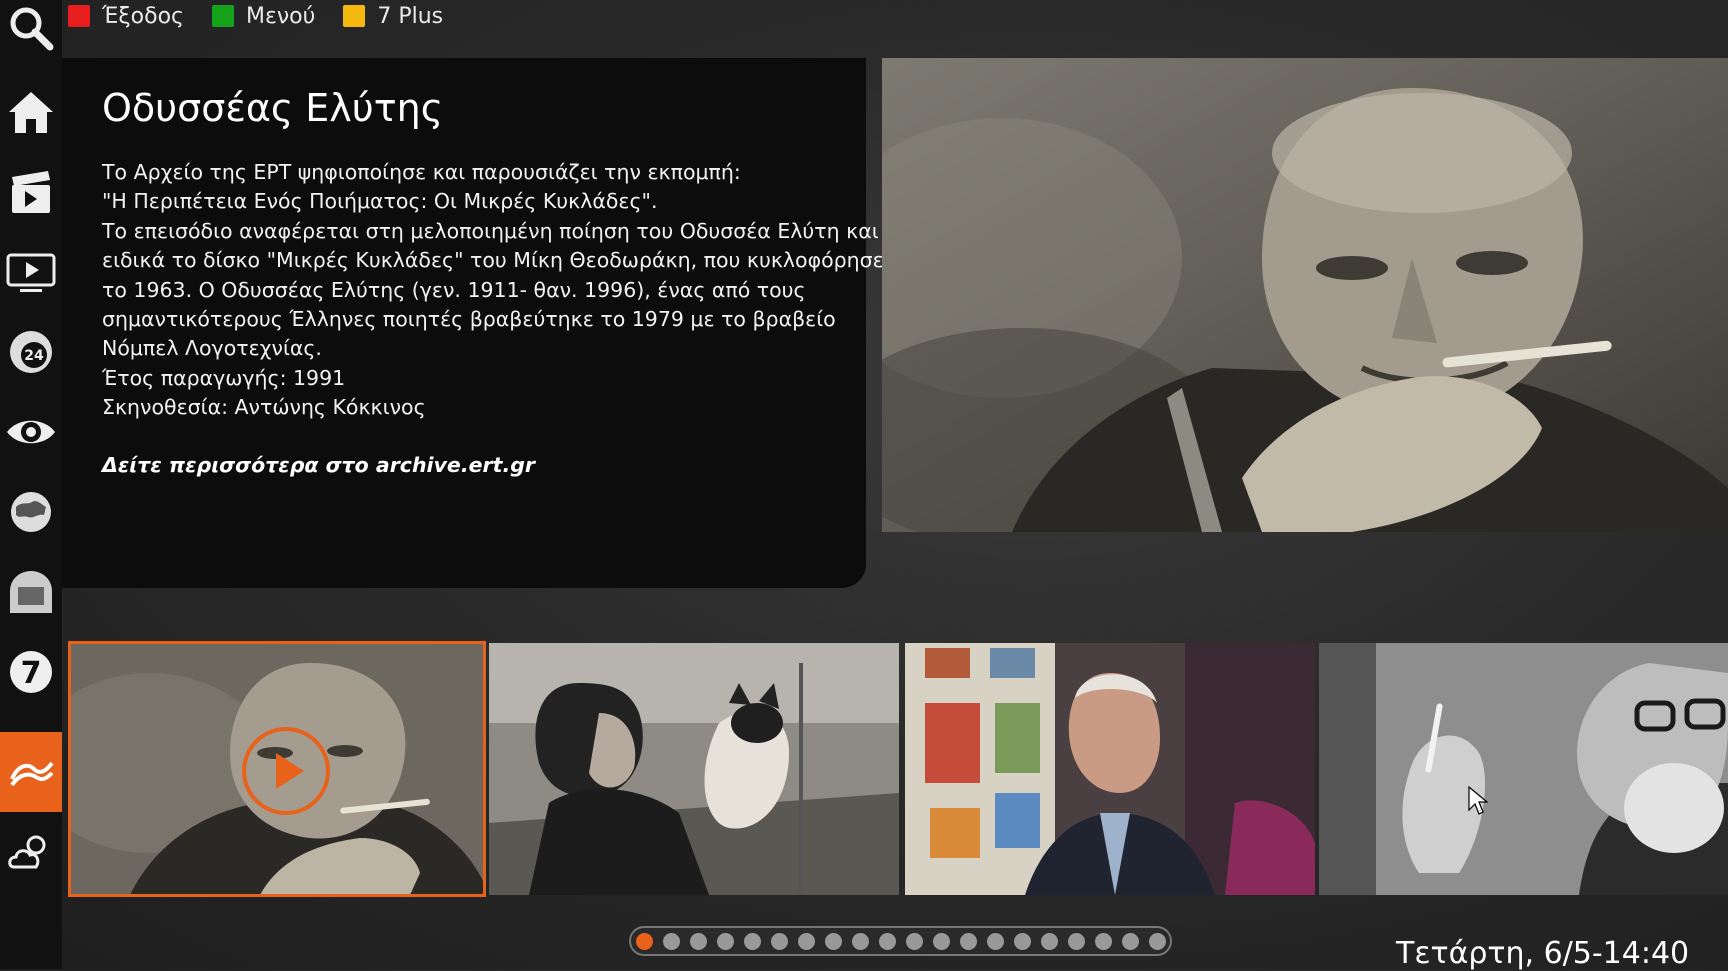  Describe the element at coordinates (286, 771) in the screenshot. I see `play-button` at that location.